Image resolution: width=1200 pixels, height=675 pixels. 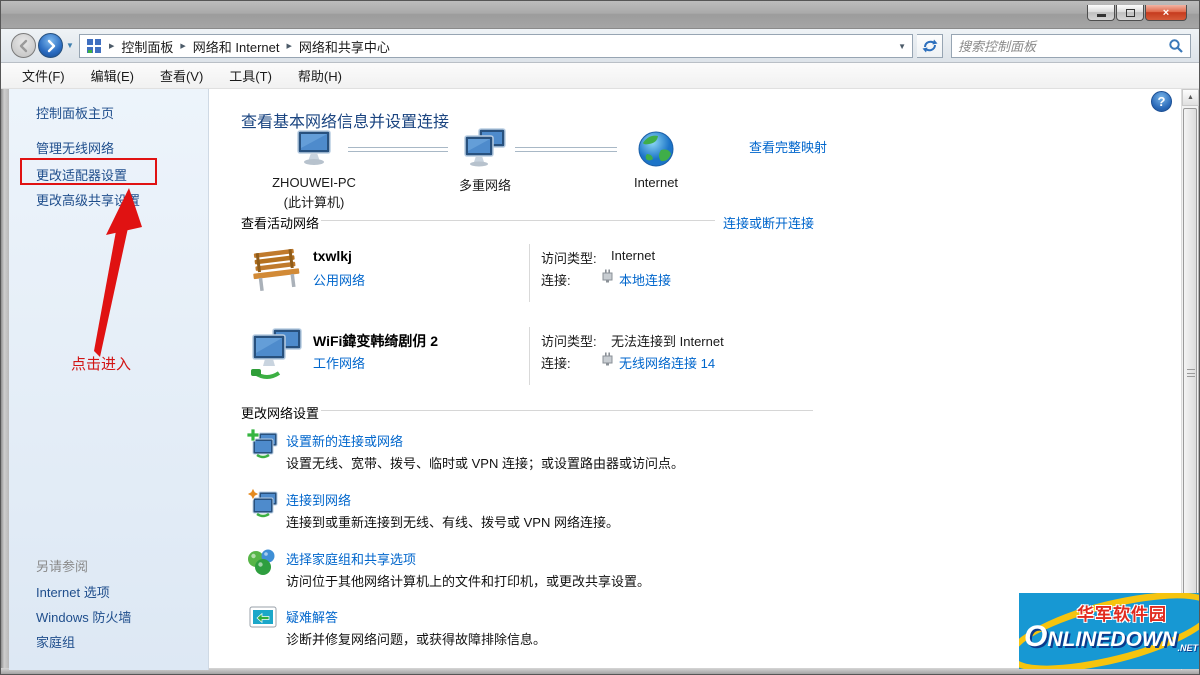 I want to click on scrollbar-grip, so click(x=1191, y=373).